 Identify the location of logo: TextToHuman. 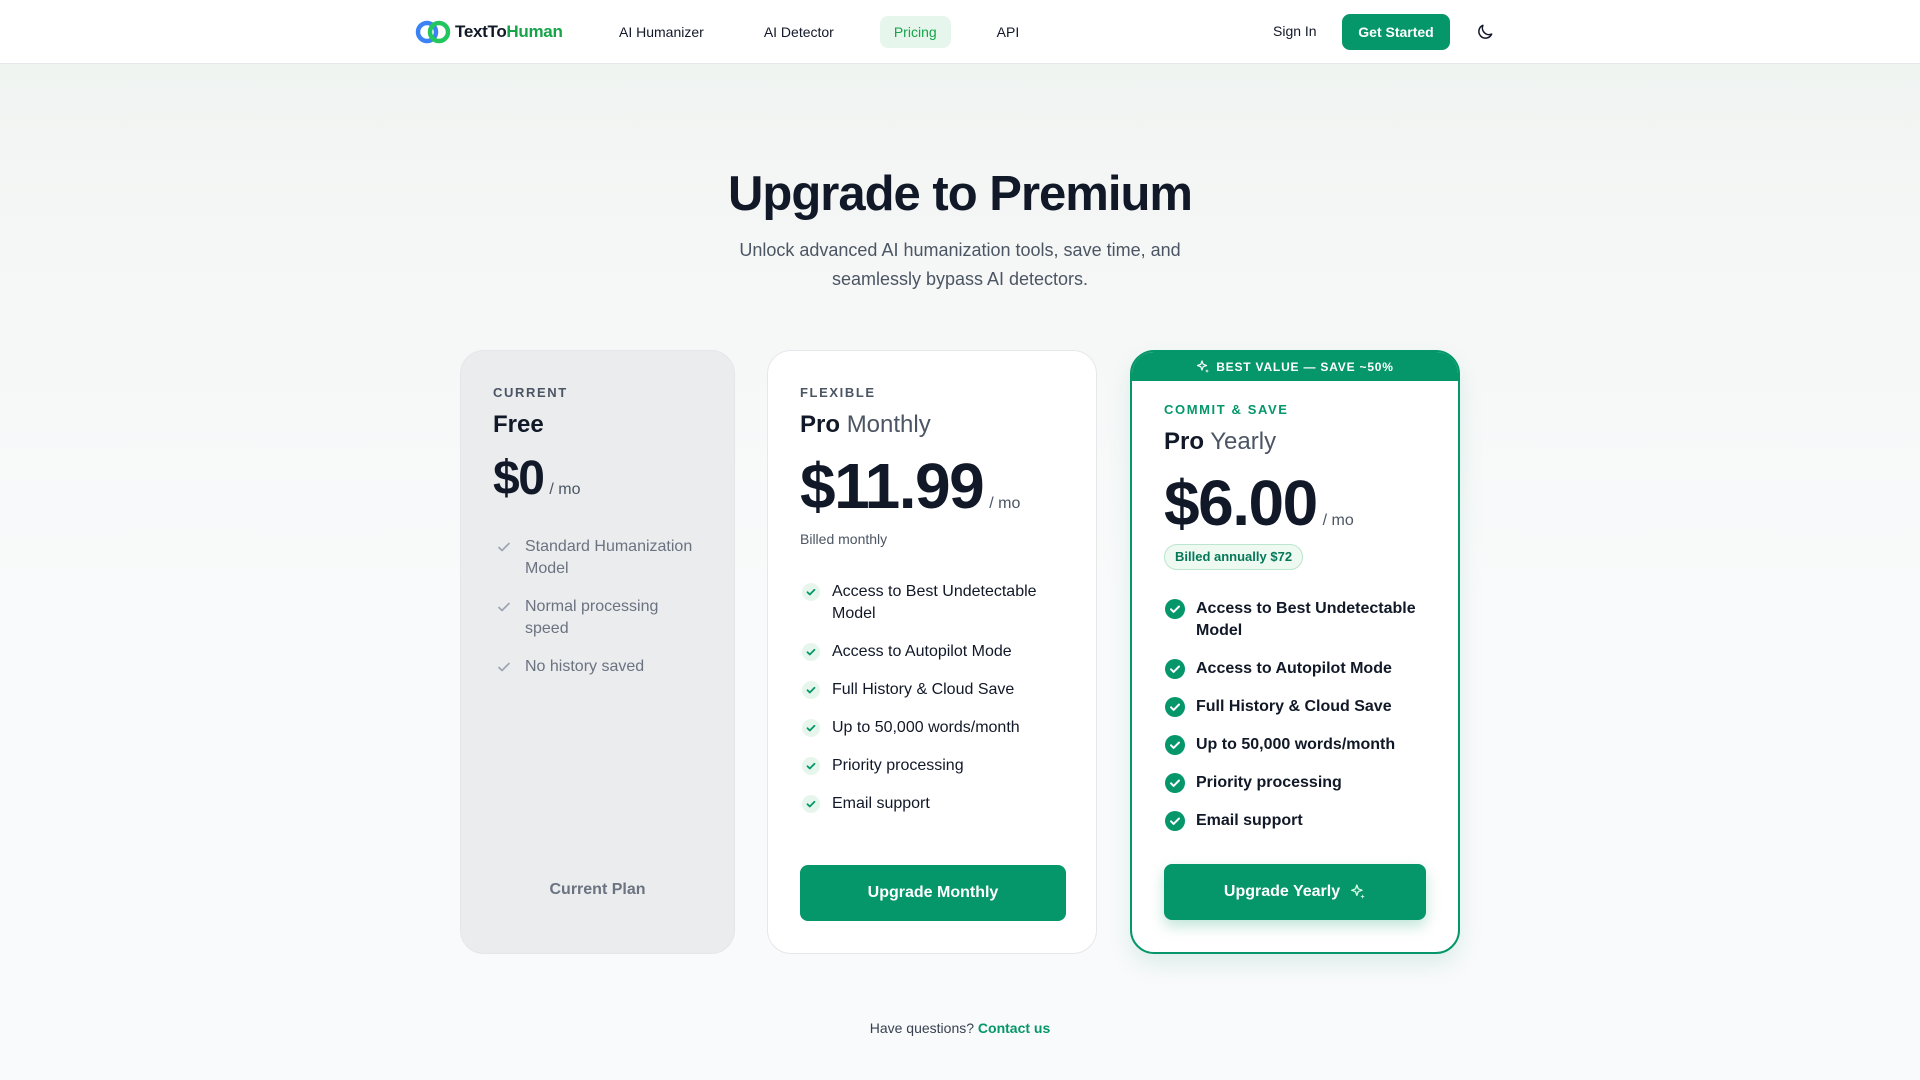
(489, 32).